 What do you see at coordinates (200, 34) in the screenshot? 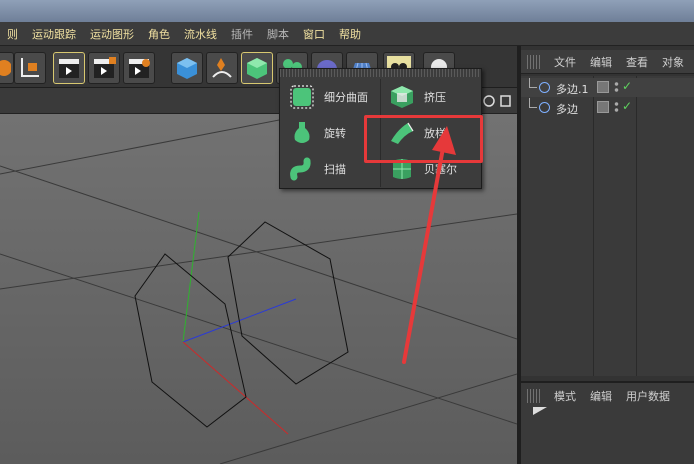
I see `menu-item-pipeline: 流水线` at bounding box center [200, 34].